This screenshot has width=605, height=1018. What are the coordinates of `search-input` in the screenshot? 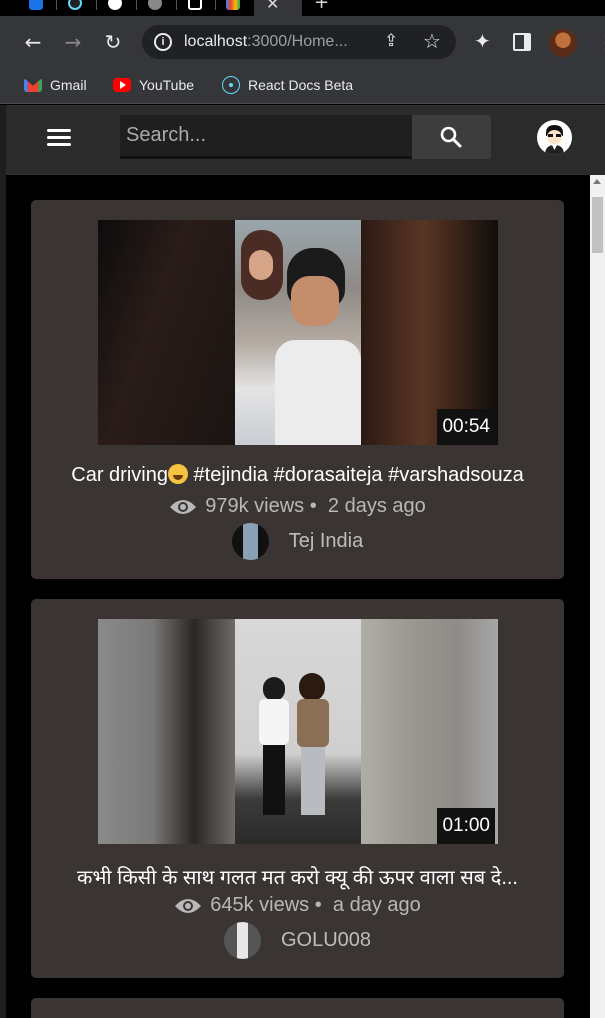 It's located at (266, 137).